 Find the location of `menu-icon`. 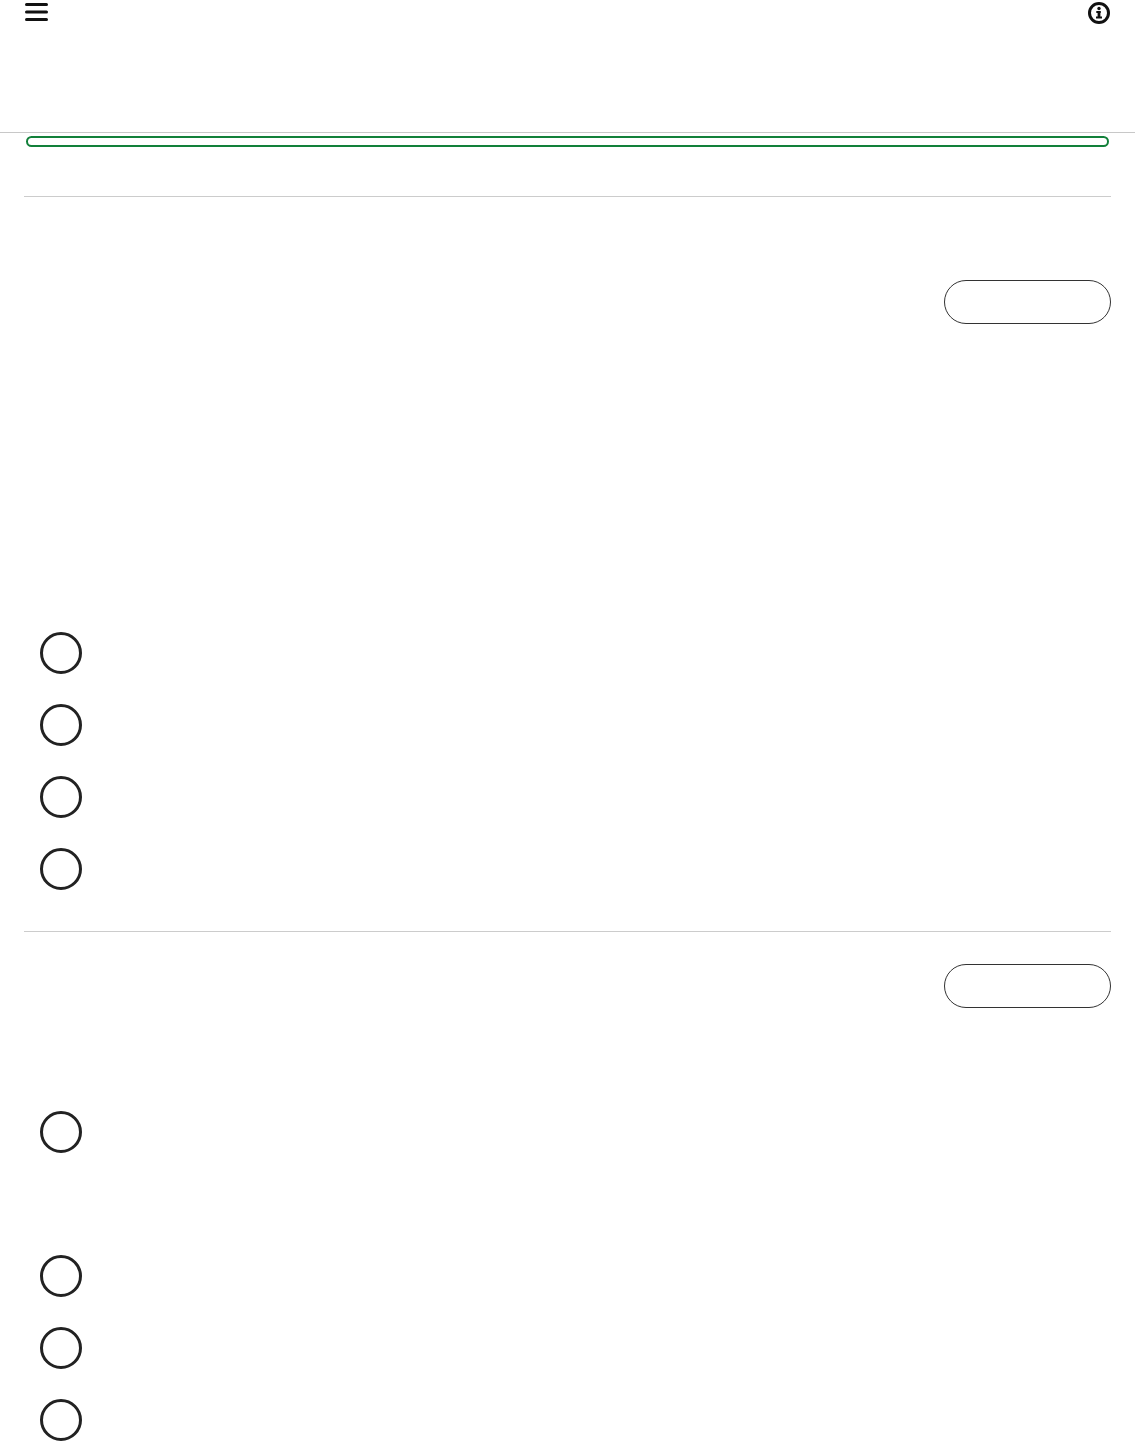

menu-icon is located at coordinates (36, 12).